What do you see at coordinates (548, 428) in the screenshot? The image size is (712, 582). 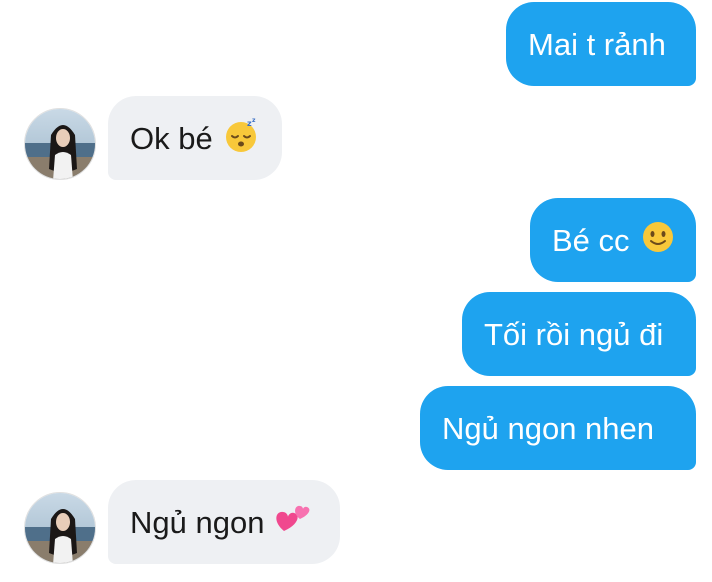 I see `message-text: Ngủ ngon nhen` at bounding box center [548, 428].